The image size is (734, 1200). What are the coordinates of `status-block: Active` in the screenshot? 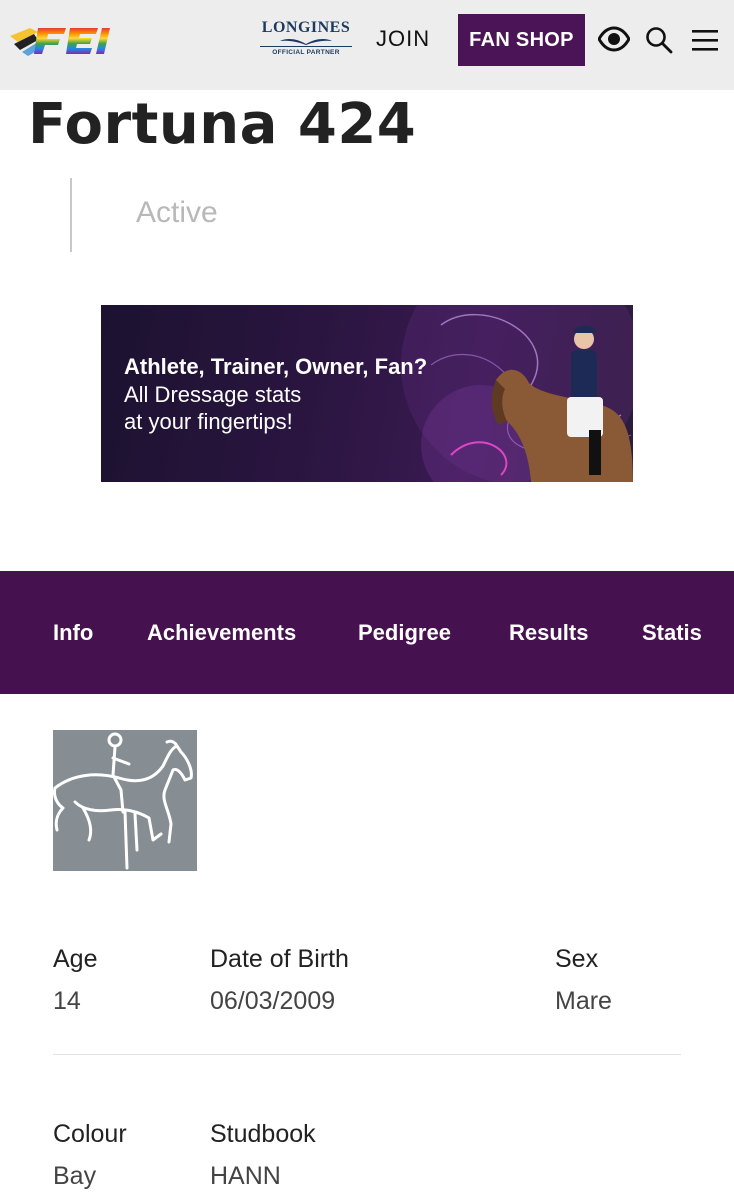 It's located at (220, 215).